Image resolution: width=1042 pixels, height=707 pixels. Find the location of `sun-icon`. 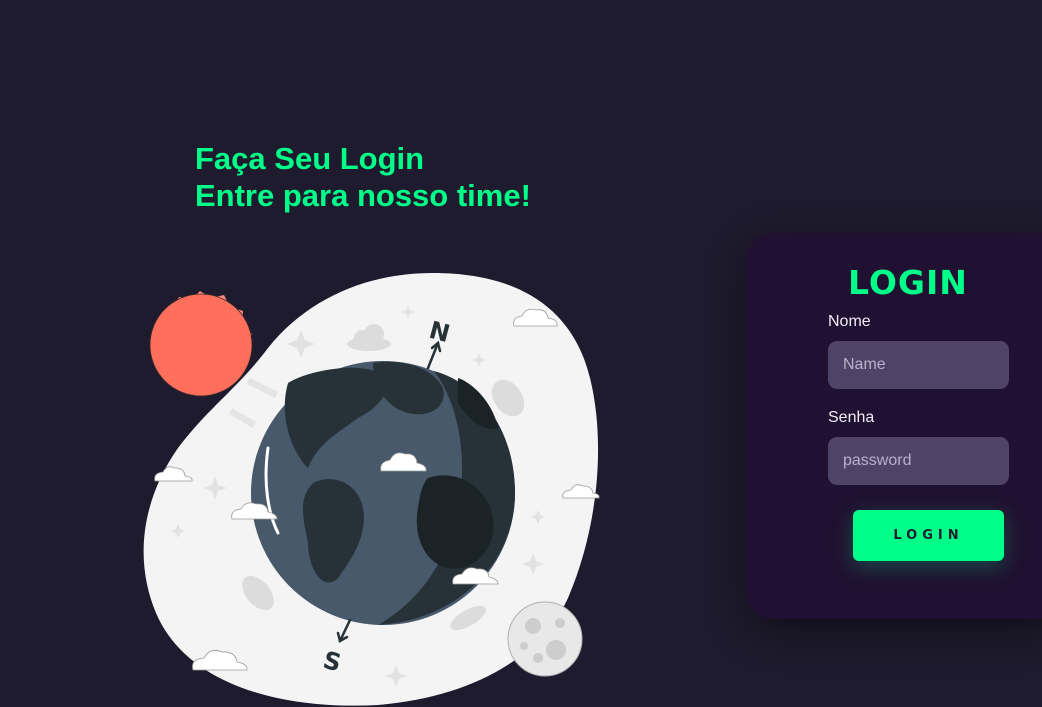

sun-icon is located at coordinates (201, 344).